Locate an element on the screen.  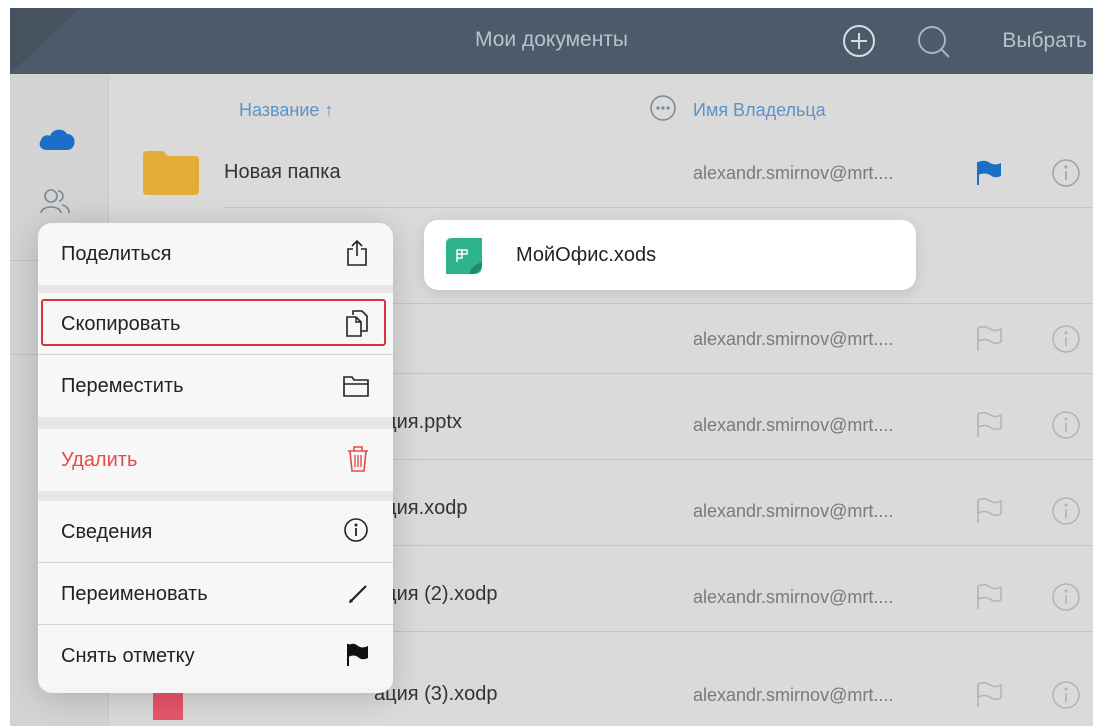
file-preview-card: МойОфис.xods is located at coordinates (670, 255).